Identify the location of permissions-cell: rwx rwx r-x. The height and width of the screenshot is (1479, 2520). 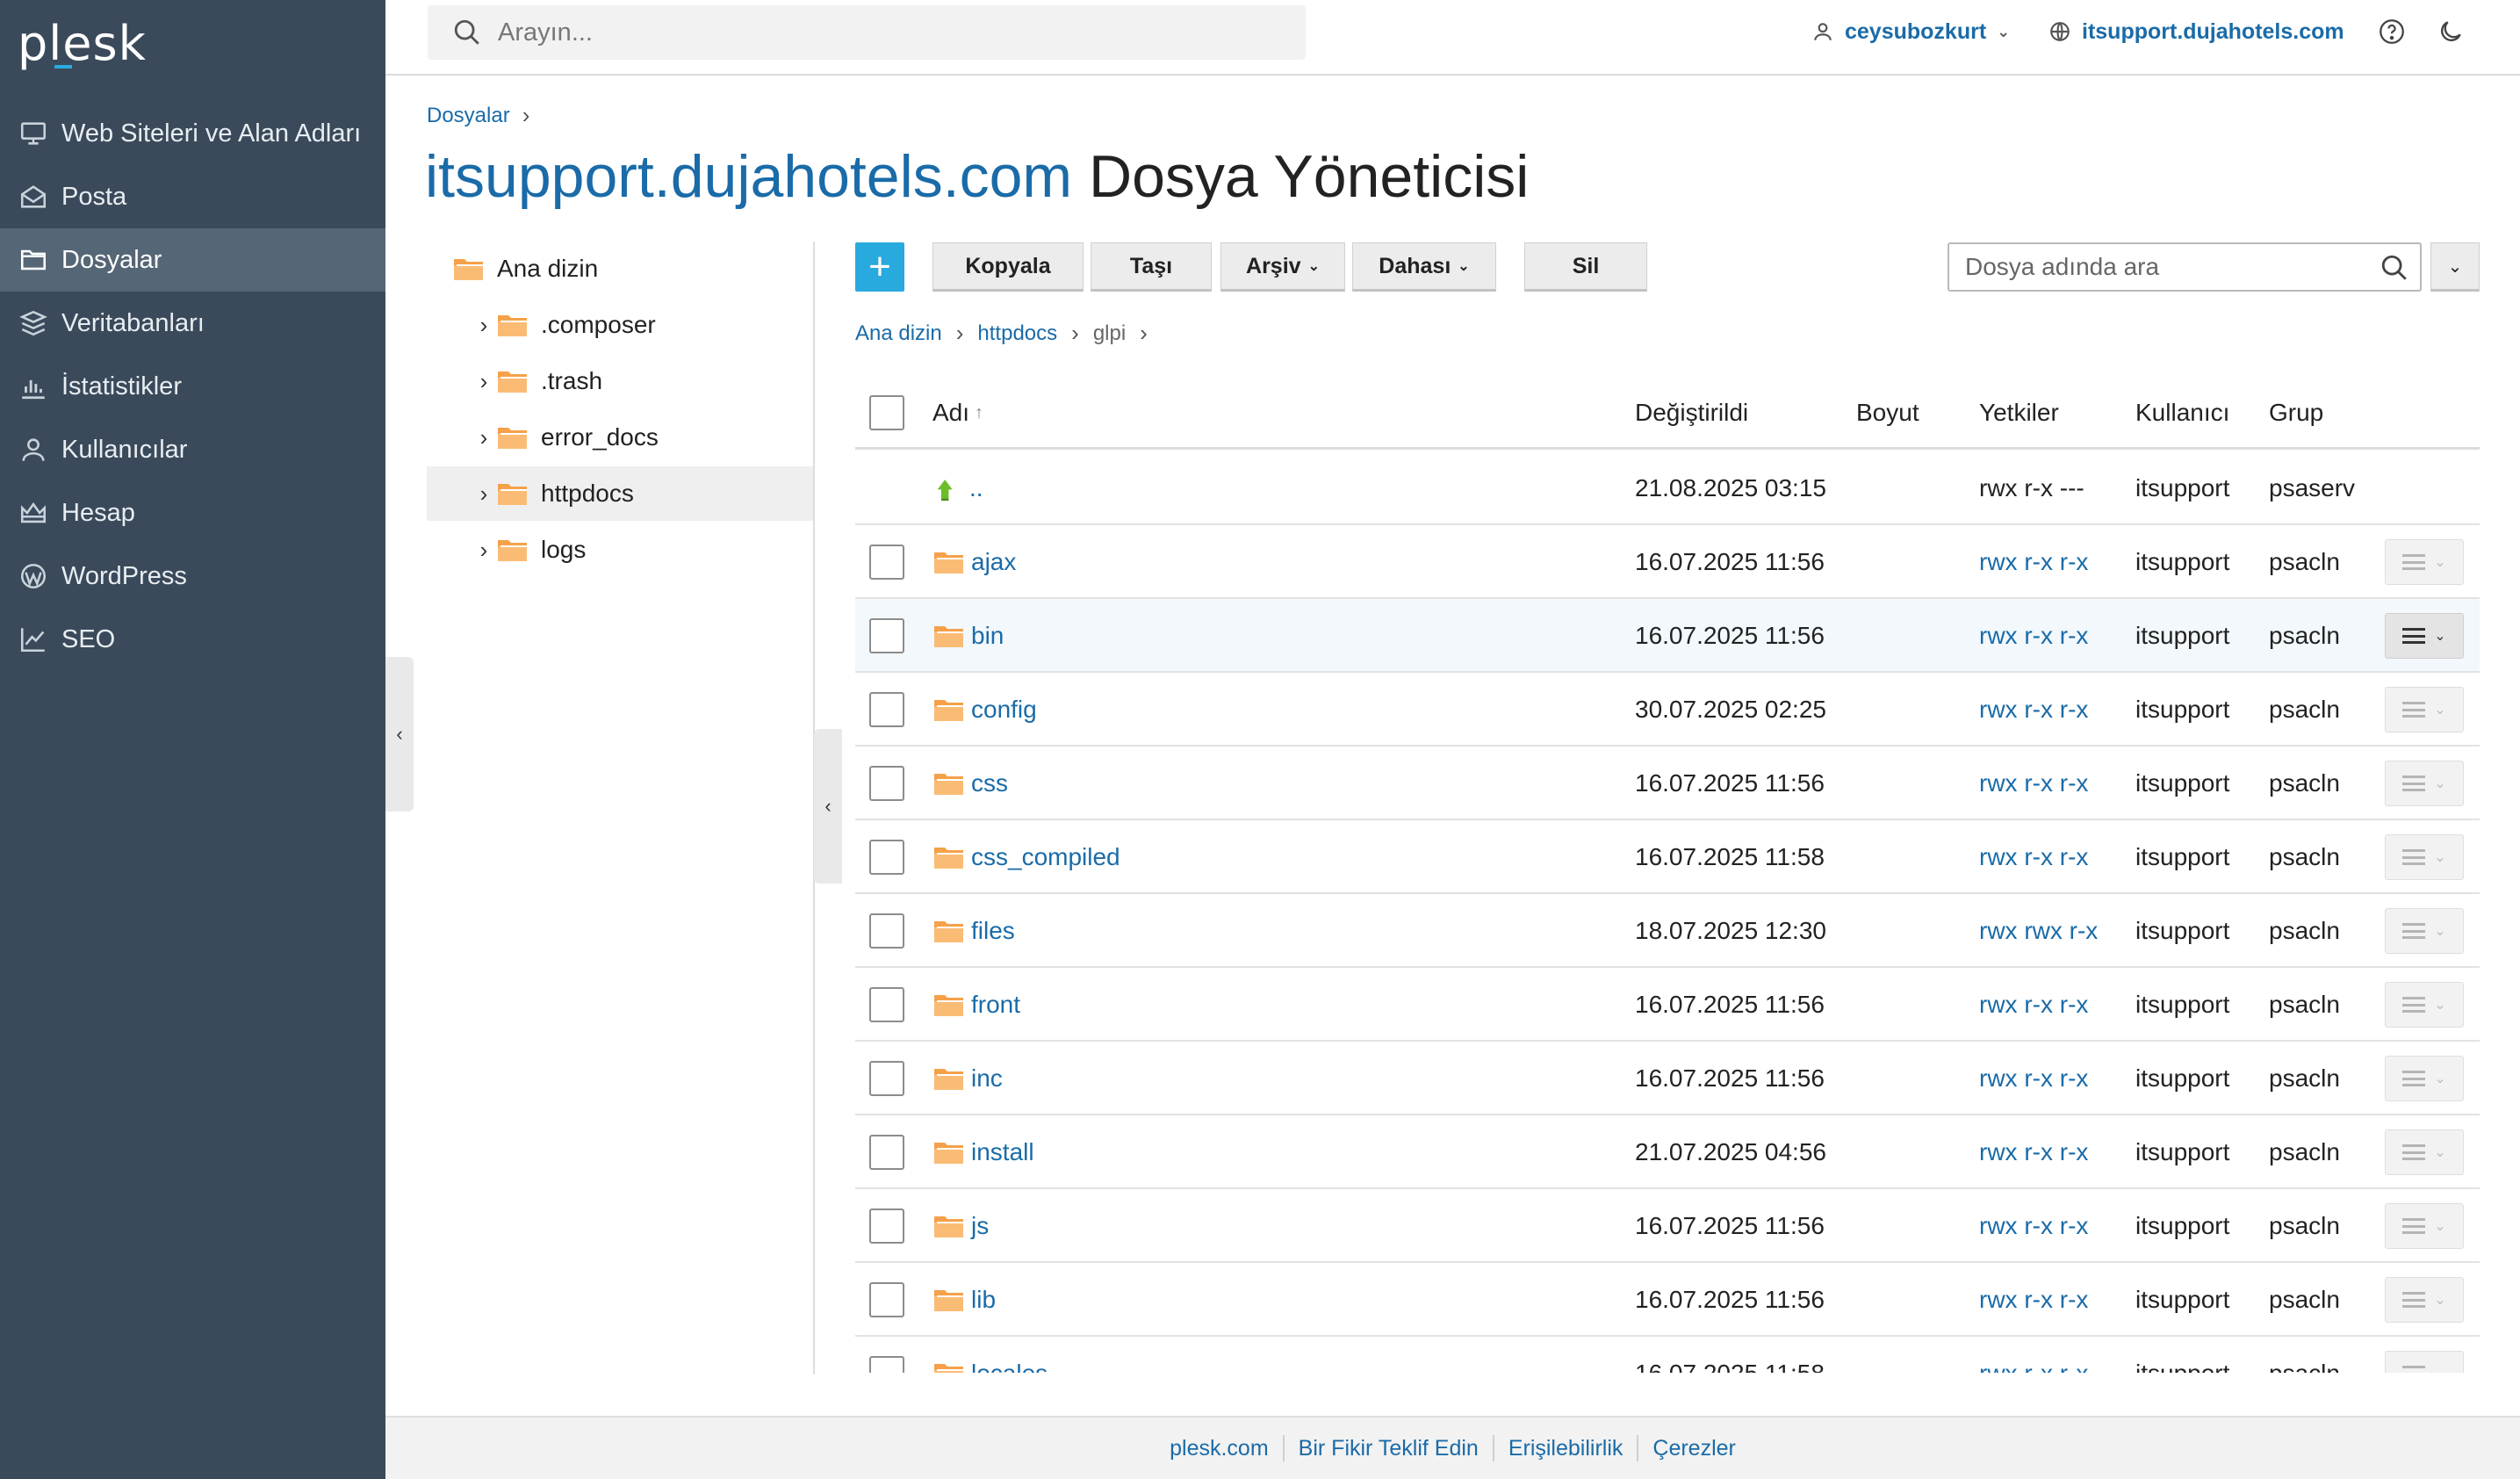
(2038, 931).